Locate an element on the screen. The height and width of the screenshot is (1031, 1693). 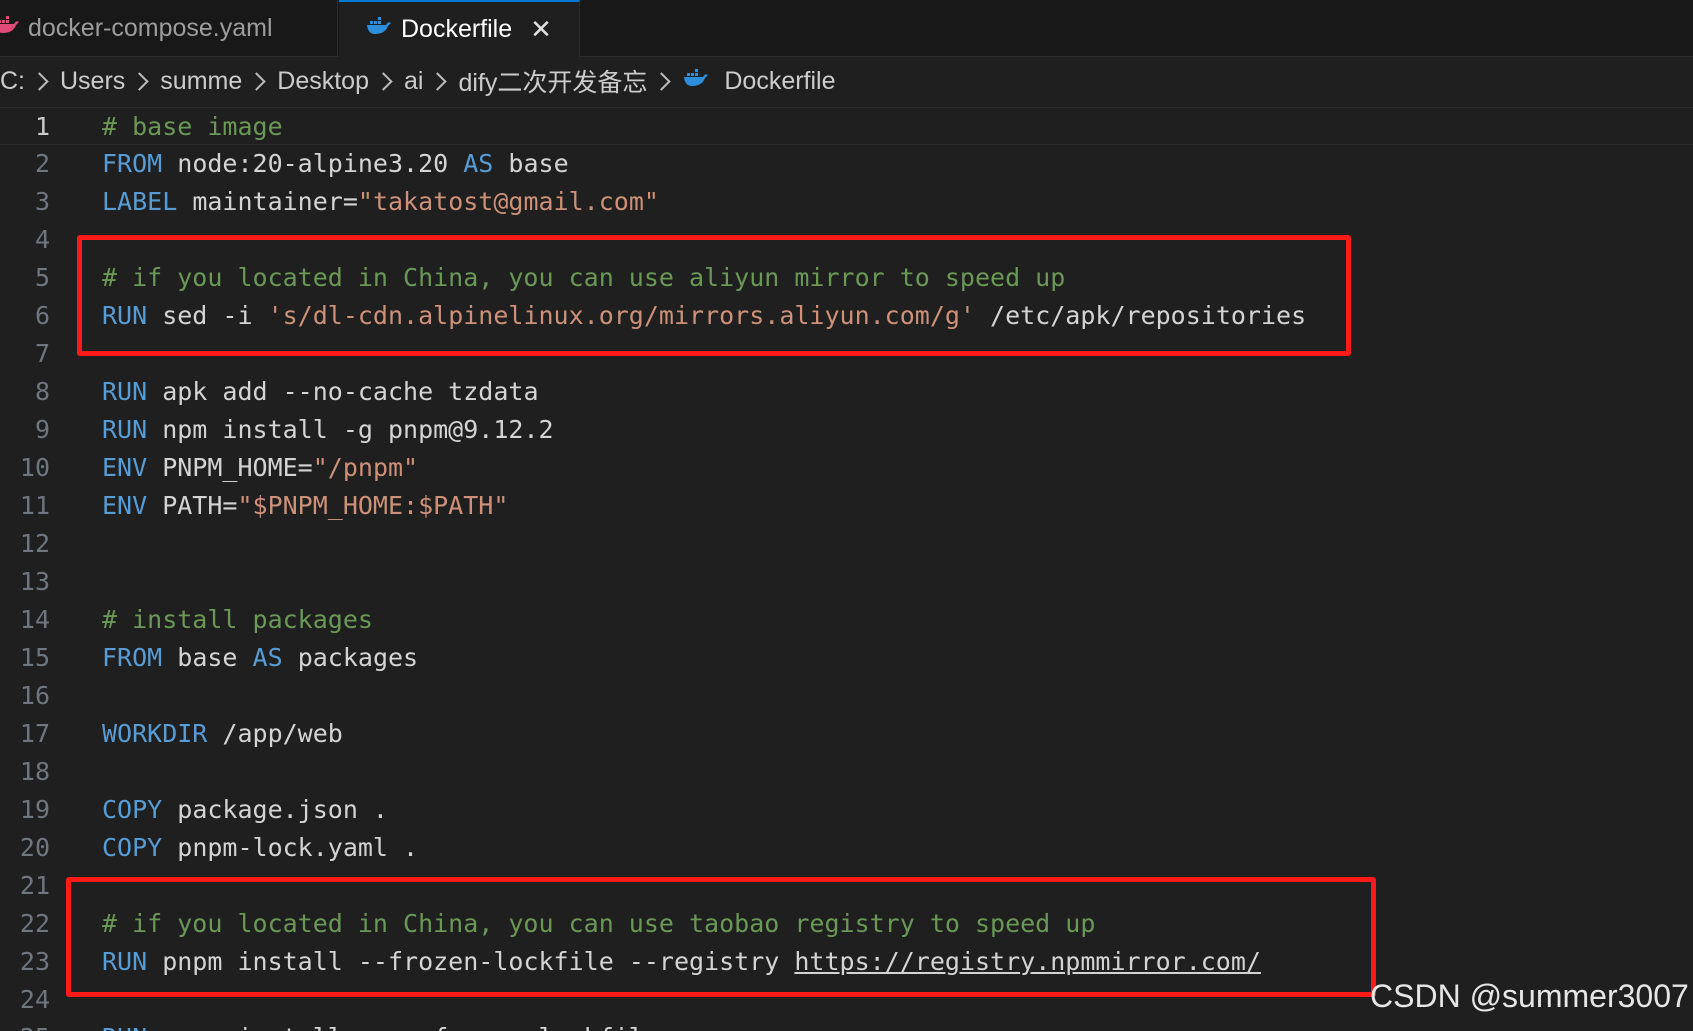
line-number: 22 is located at coordinates (34, 923).